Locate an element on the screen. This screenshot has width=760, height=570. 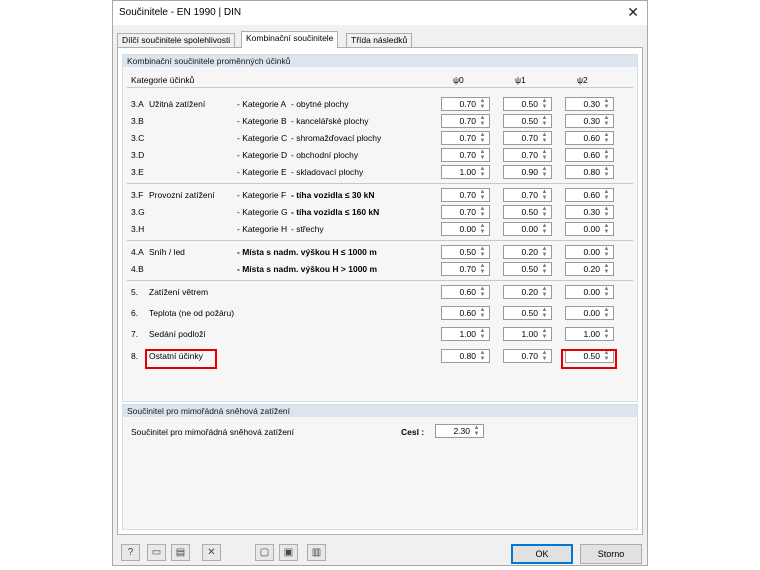
delete-icon: ✕ is located at coordinates (211, 552).